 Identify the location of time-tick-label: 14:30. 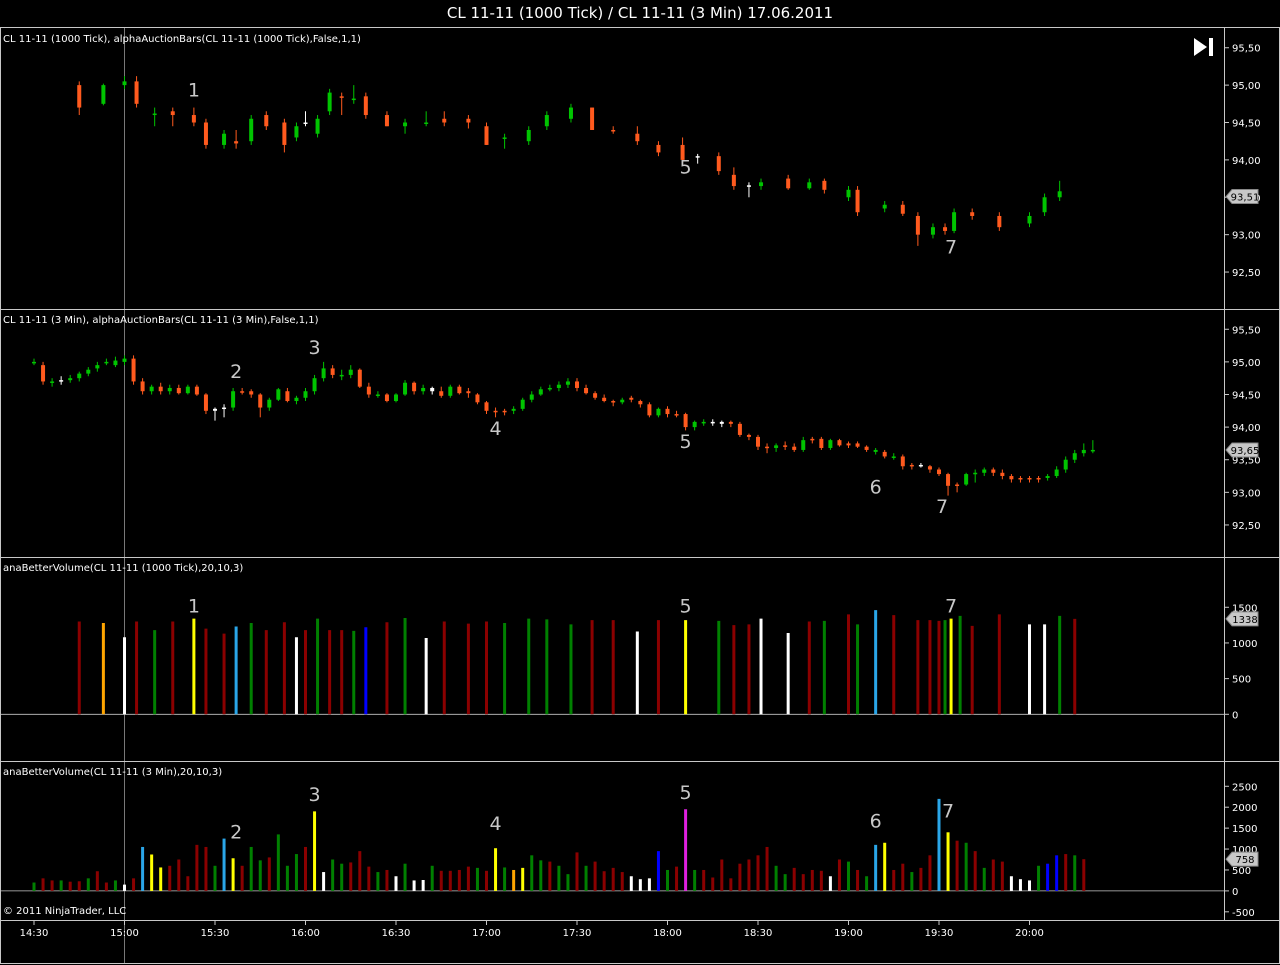
(34, 933).